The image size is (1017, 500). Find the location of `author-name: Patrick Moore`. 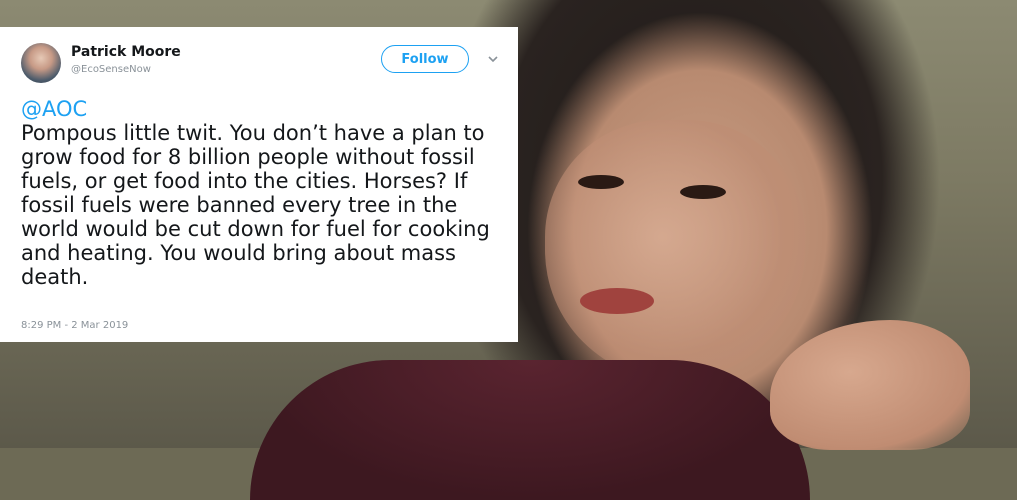

author-name: Patrick Moore is located at coordinates (126, 52).